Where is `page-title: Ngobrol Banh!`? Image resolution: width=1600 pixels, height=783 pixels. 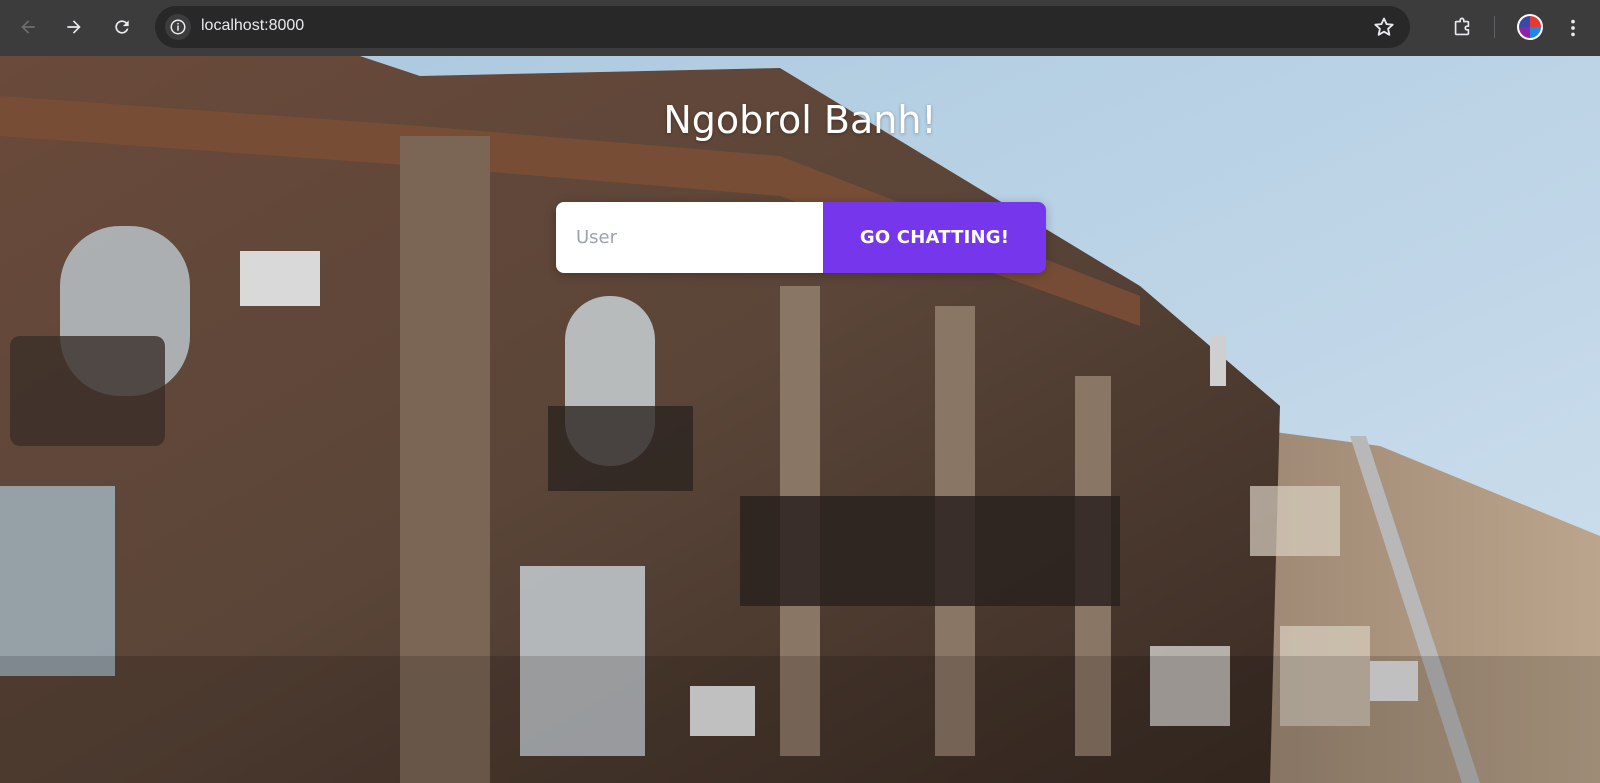
page-title: Ngobrol Banh! is located at coordinates (800, 120).